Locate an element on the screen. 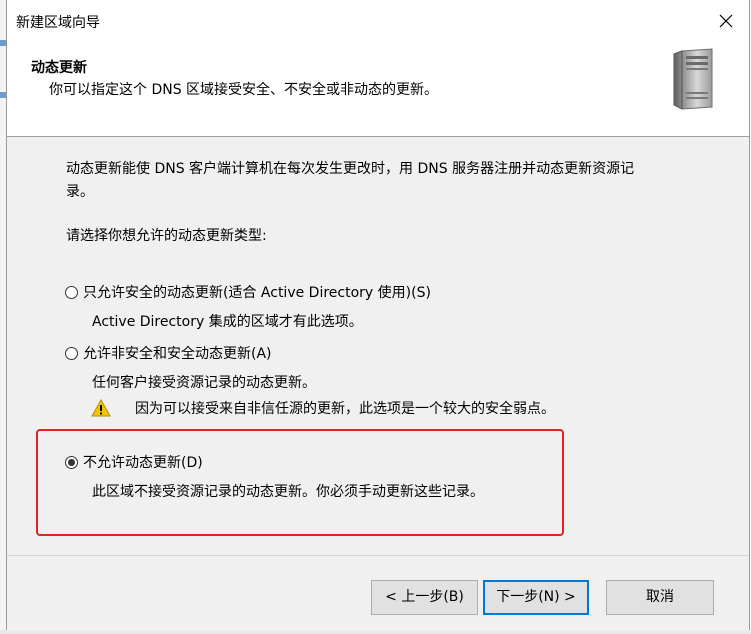  radio-nonsecure-and-secure: 允许非安全和安全动态更新(A) is located at coordinates (168, 353).